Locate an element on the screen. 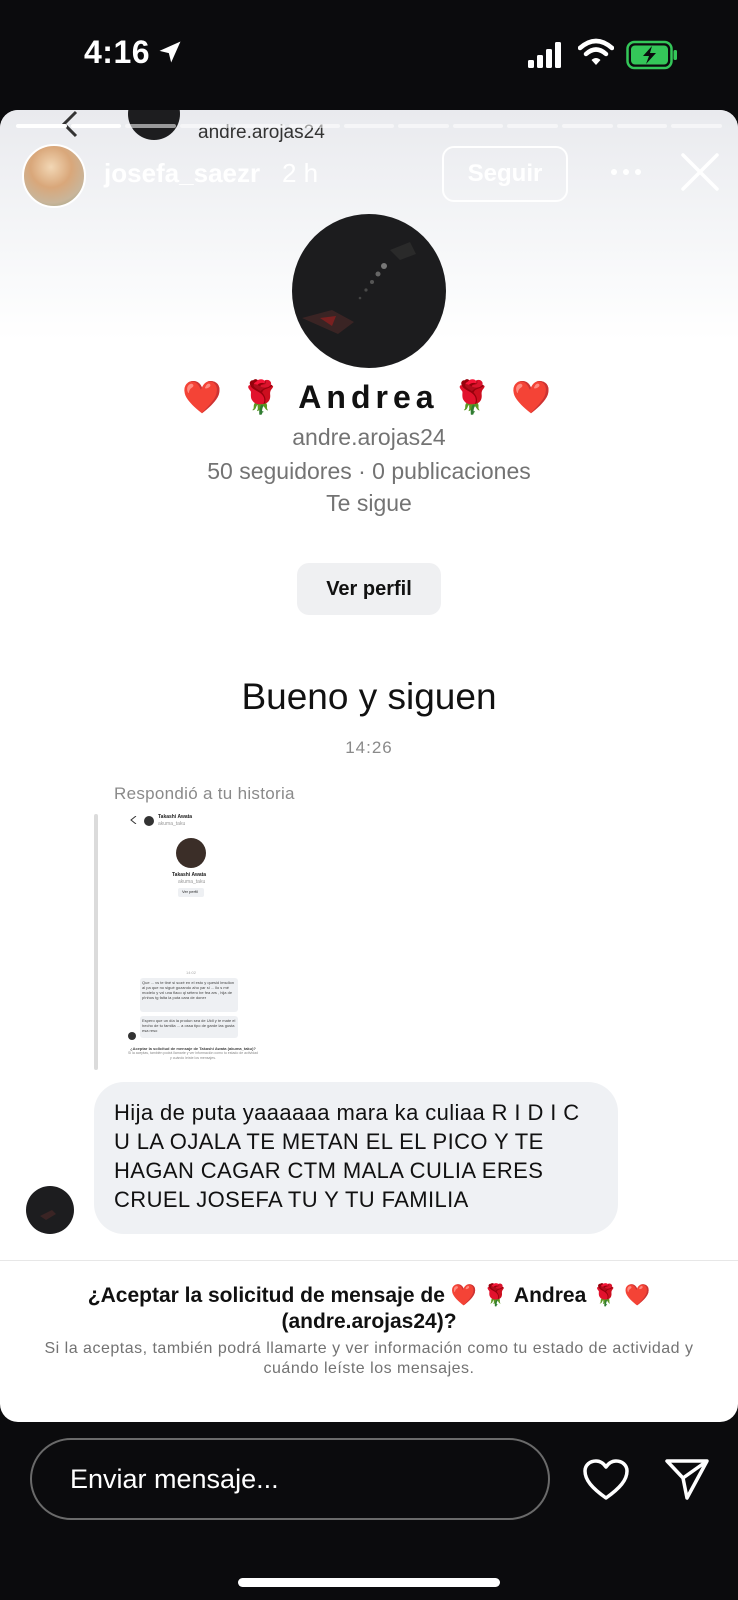 This screenshot has height=1600, width=738. thumbnail-view-profile-button: Ver perfil is located at coordinates (191, 892).